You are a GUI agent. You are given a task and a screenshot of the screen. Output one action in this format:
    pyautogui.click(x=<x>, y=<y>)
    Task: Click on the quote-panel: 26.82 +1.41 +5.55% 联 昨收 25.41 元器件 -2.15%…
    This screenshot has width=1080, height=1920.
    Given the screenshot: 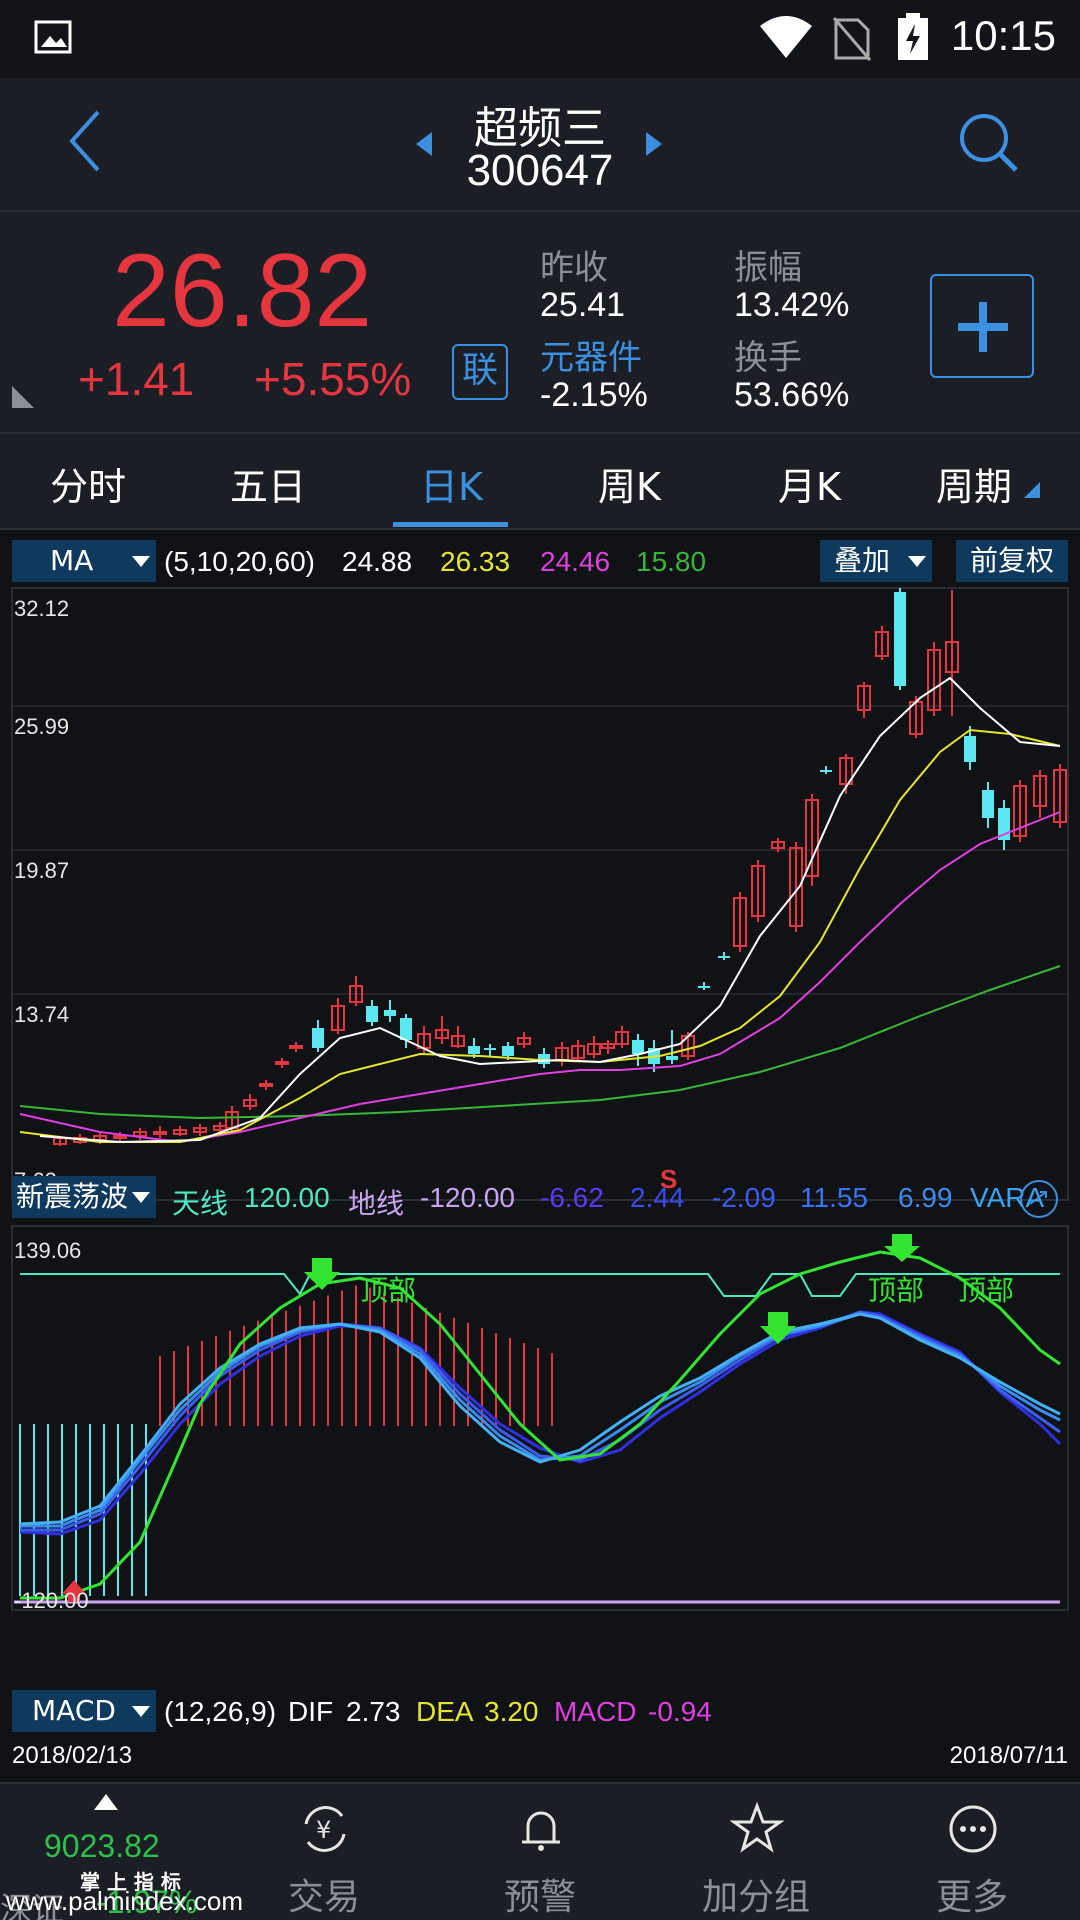 What is the action you would take?
    pyautogui.click(x=540, y=323)
    